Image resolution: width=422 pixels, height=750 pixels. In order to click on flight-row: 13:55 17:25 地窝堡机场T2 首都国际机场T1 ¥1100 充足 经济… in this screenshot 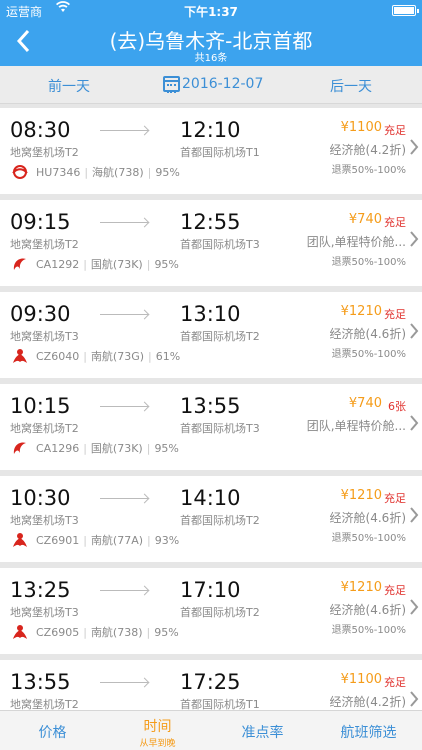, I will do `click(211, 685)`.